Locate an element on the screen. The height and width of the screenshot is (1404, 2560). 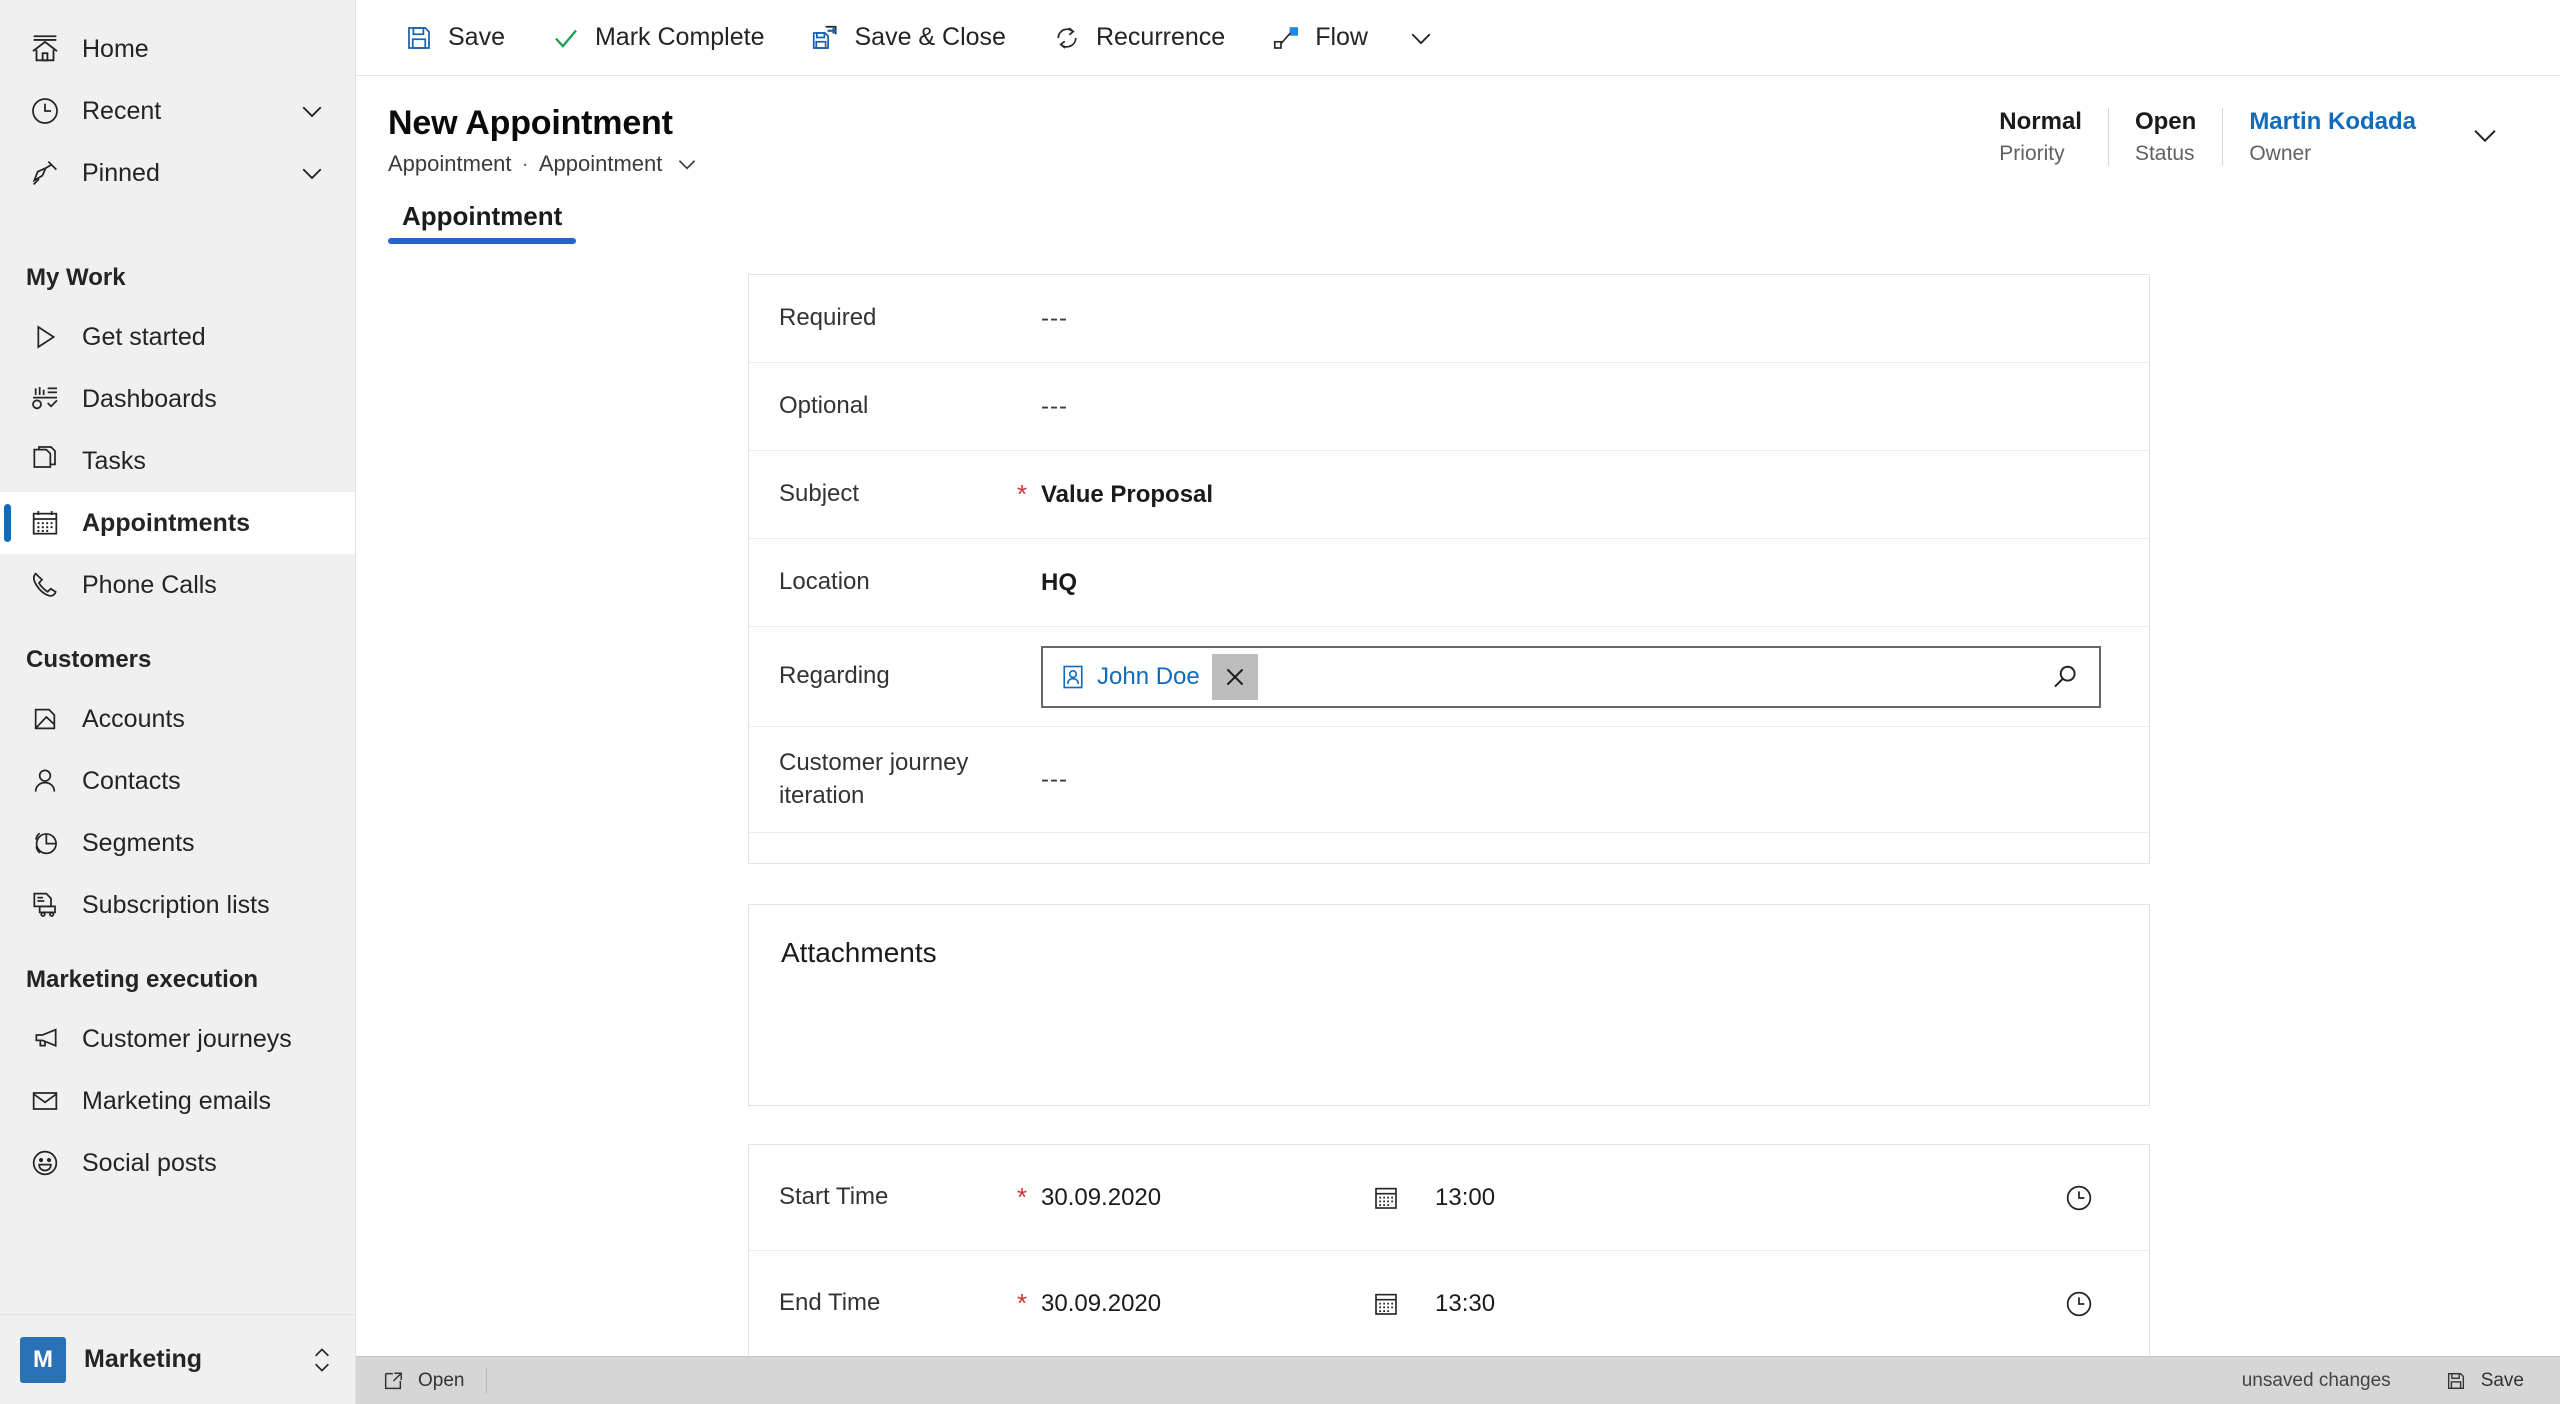
form-selector-chevron-down-icon is located at coordinates (687, 164).